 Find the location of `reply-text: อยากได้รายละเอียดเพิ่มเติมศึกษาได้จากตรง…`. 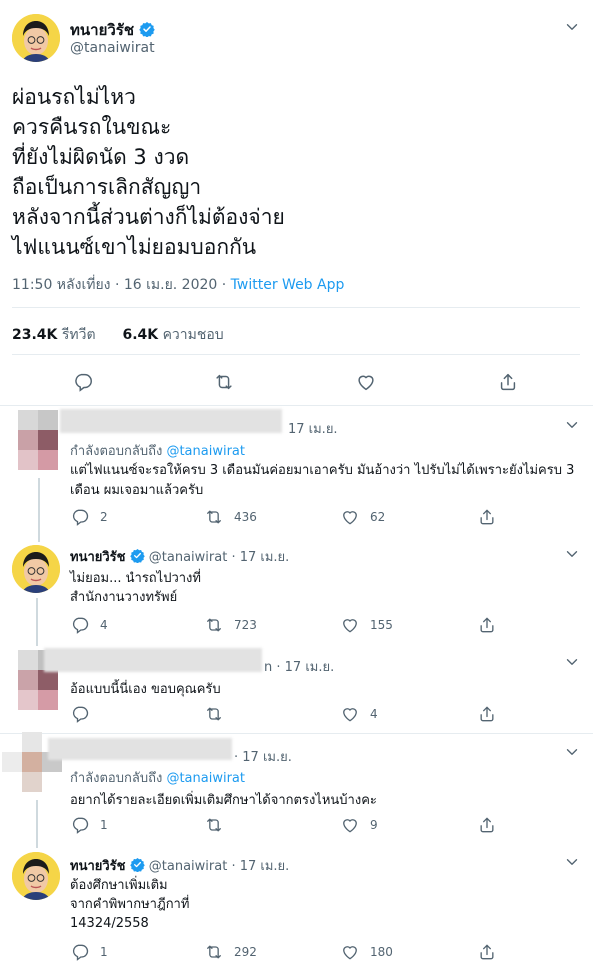

reply-text: อยากได้รายละเอียดเพิ่มเติมศึกษาได้จากตรง… is located at coordinates (223, 800).